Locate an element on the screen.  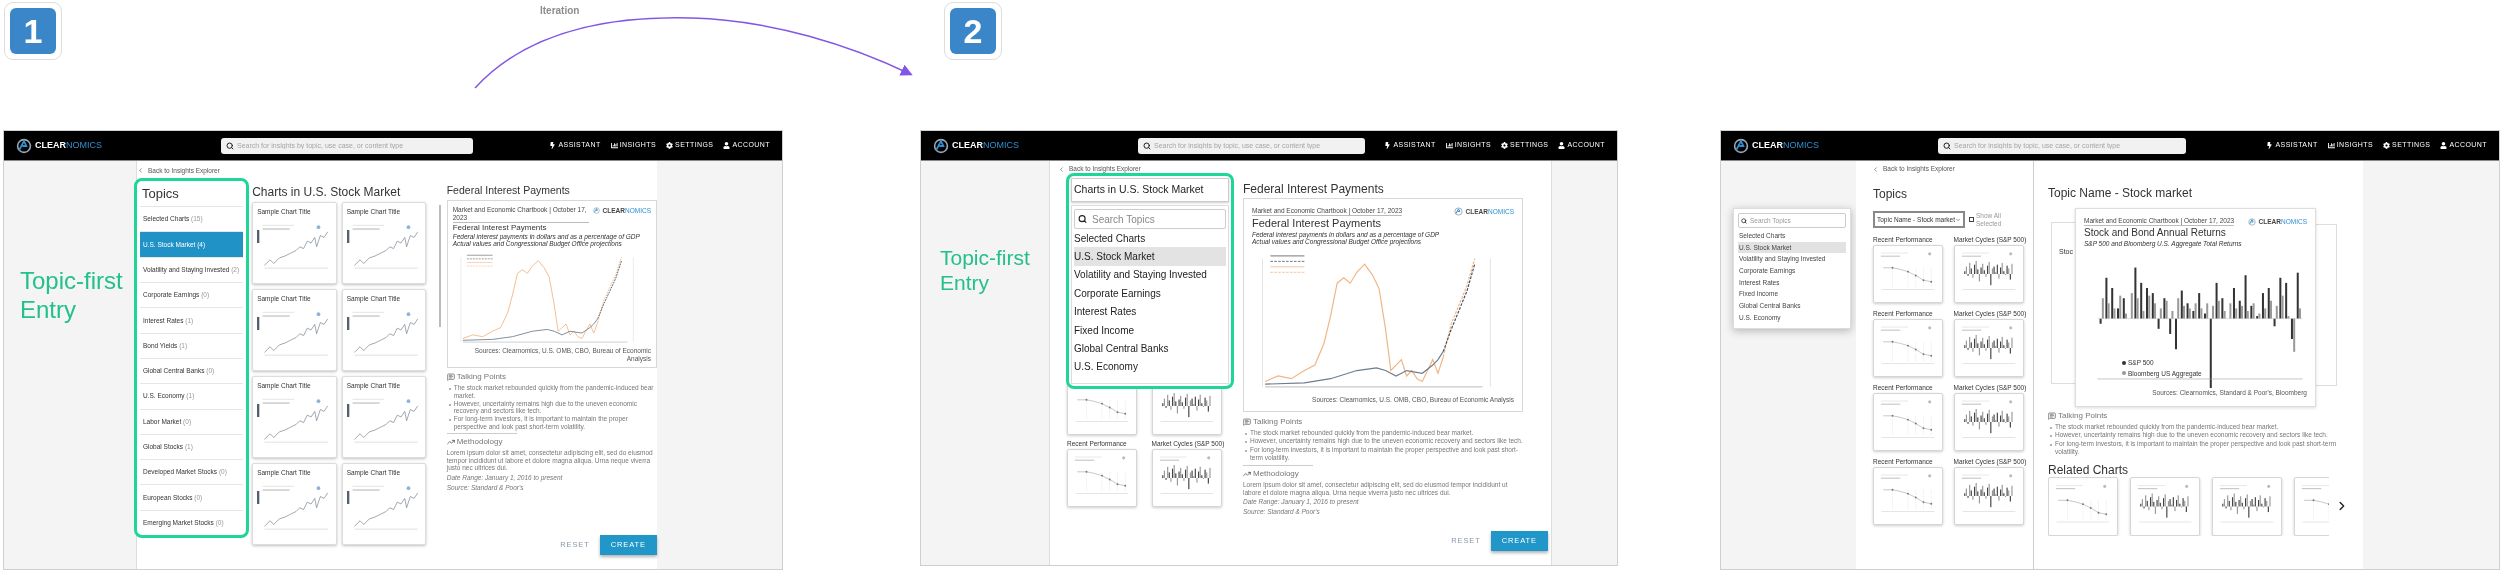
dropdown-item: Fixed Income is located at coordinates (1150, 330).